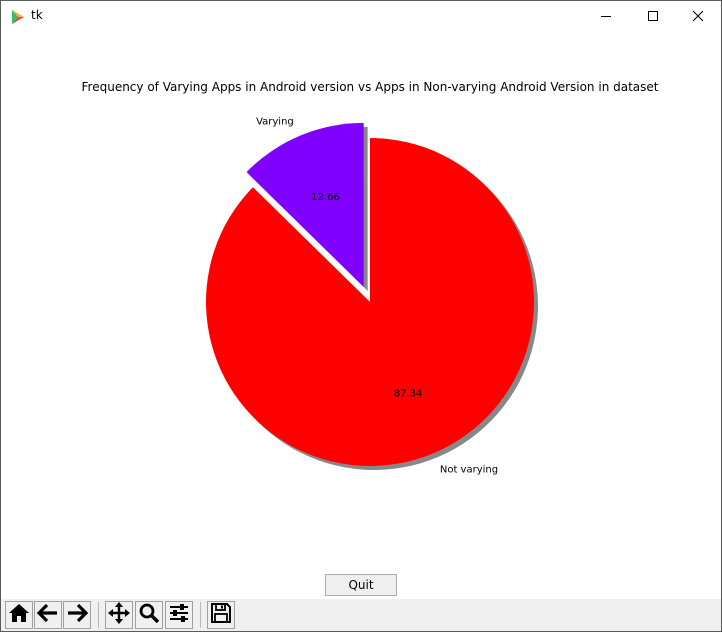 The width and height of the screenshot is (722, 632). I want to click on zoom-icon, so click(149, 615).